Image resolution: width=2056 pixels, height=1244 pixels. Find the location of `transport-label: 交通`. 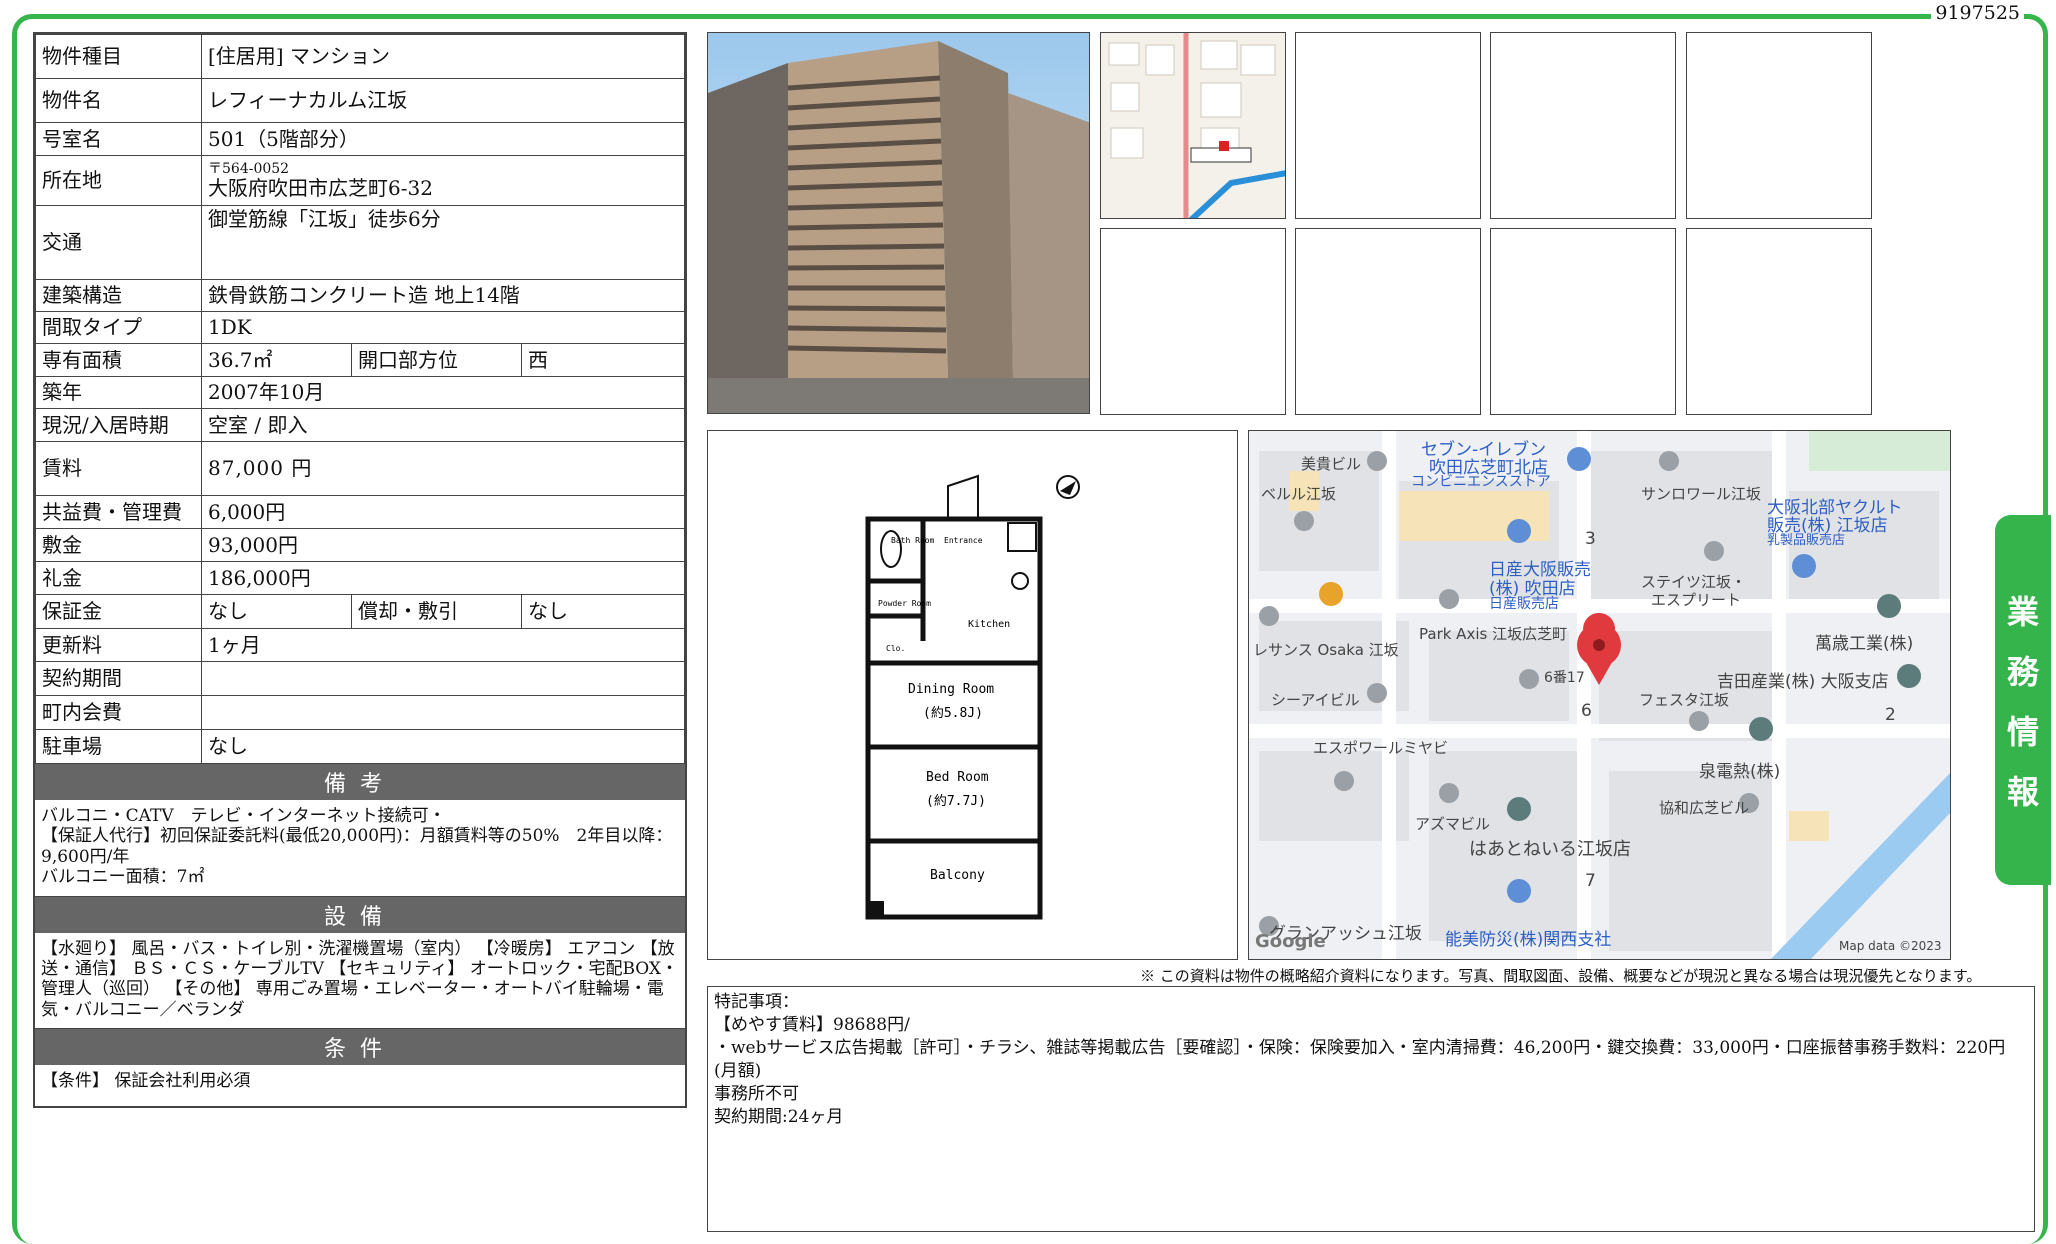

transport-label: 交通 is located at coordinates (118, 242).